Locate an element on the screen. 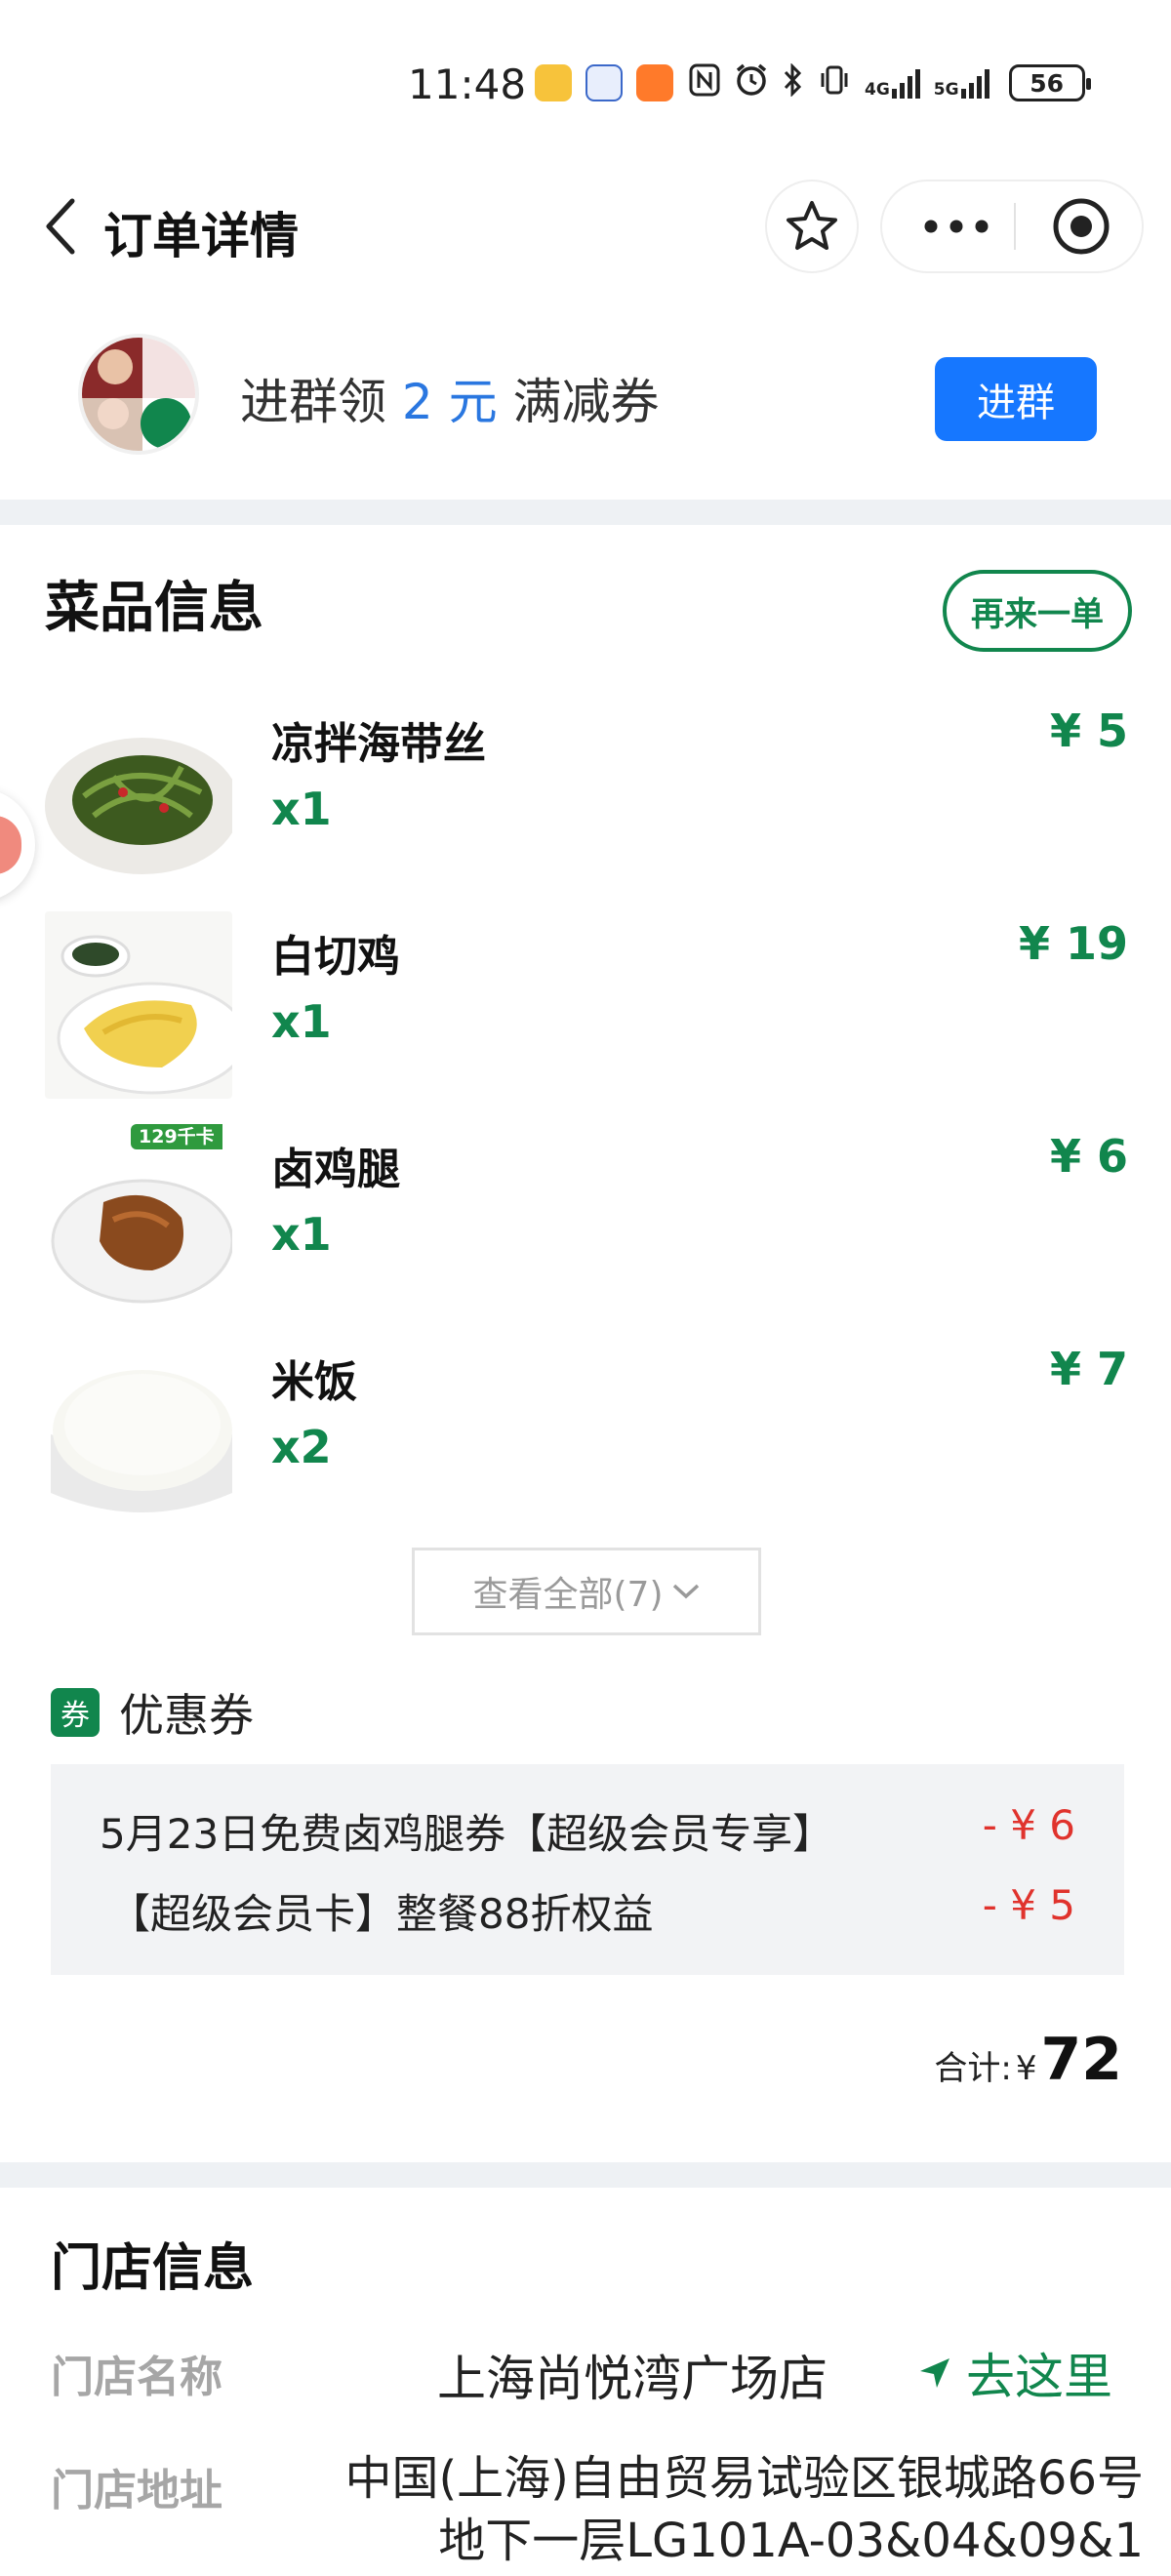 The image size is (1171, 2576). favorite-button is located at coordinates (812, 226).